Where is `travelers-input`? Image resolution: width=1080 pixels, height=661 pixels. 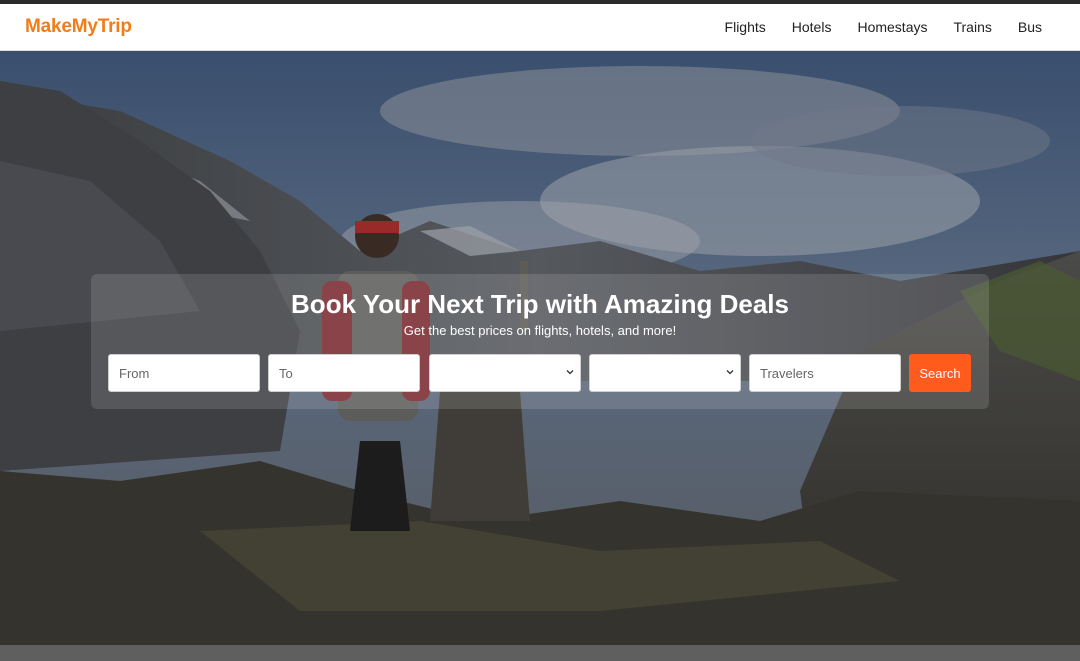
travelers-input is located at coordinates (825, 373).